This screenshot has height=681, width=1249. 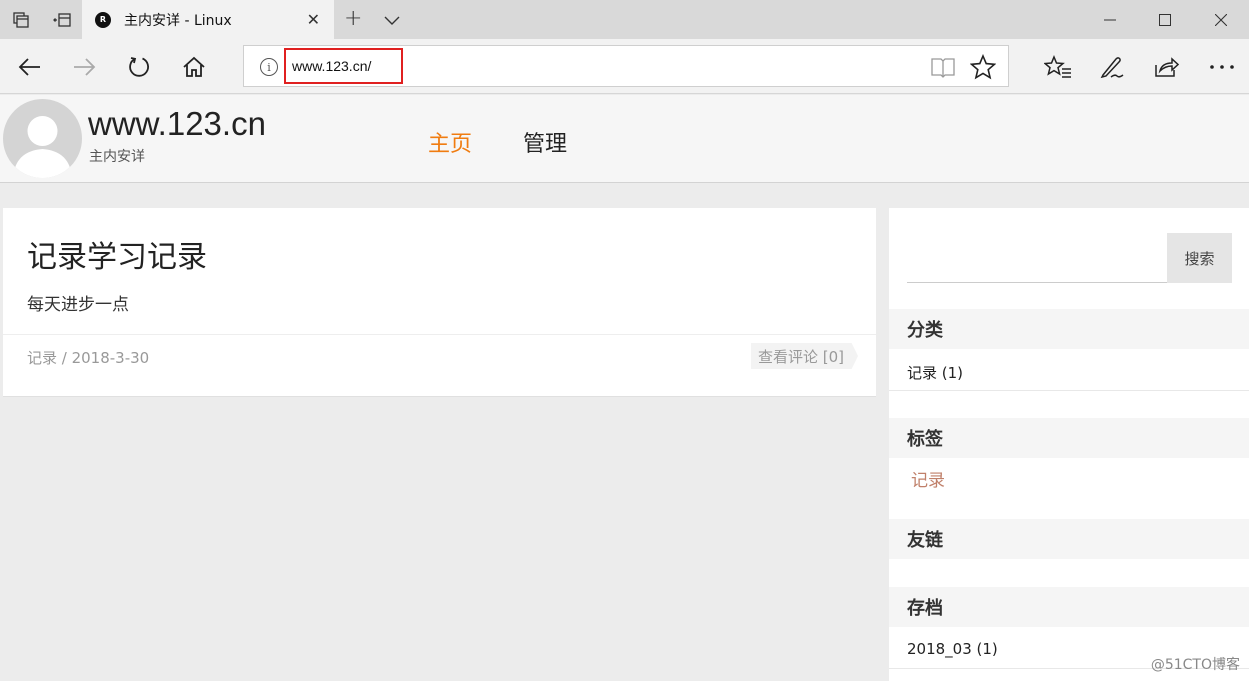 I want to click on tab-groups-icon, so click(x=21, y=19).